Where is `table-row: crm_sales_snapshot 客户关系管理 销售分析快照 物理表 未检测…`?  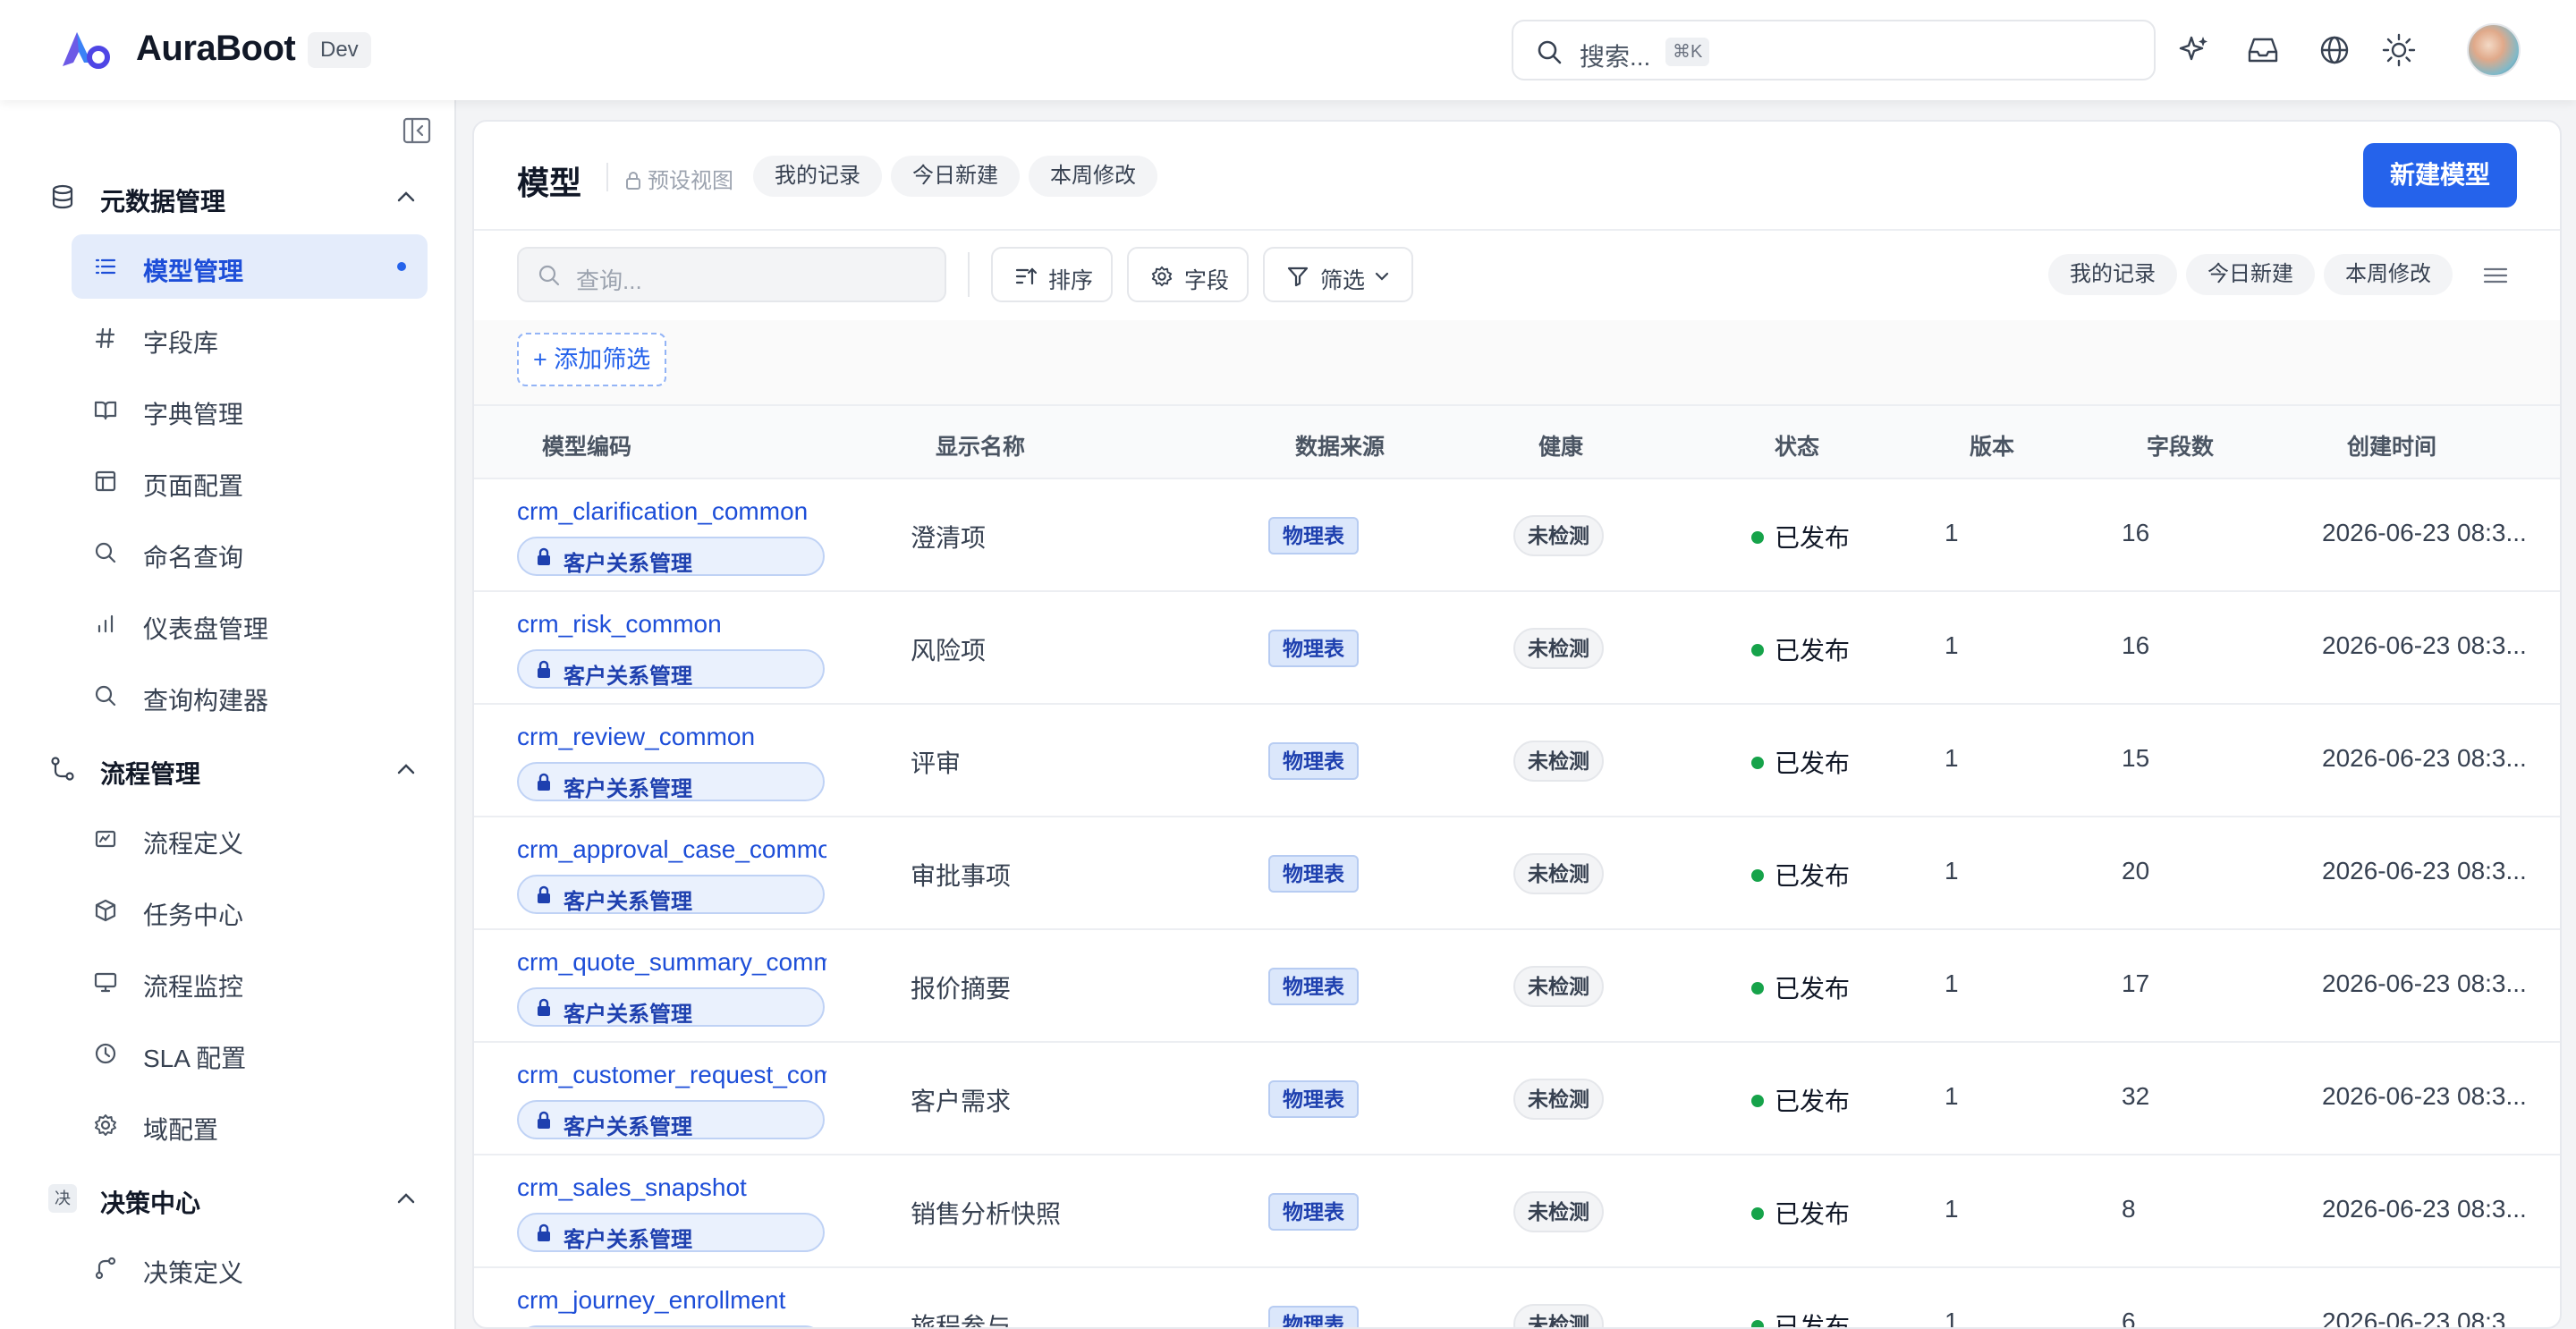
table-row: crm_sales_snapshot 客户关系管理 销售分析快照 物理表 未检测… is located at coordinates (1517, 1211).